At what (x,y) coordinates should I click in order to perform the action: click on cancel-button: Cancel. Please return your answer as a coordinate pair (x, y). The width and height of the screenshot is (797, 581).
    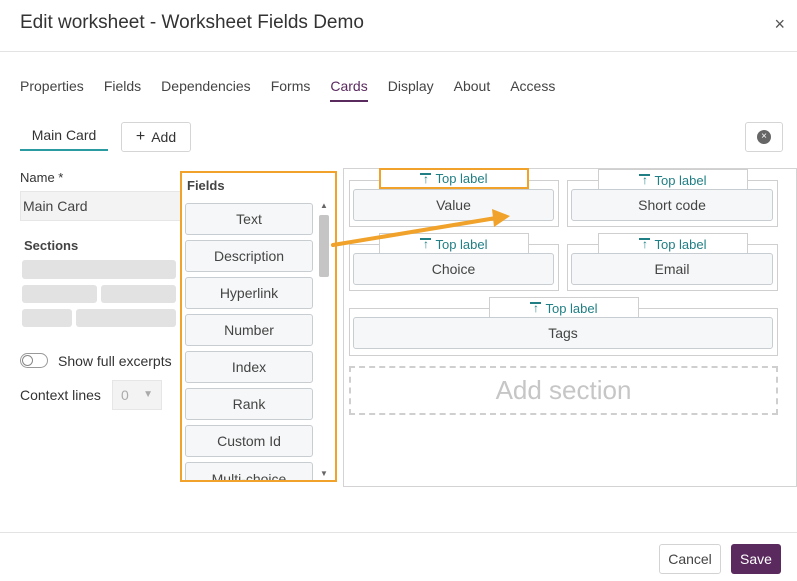
    Looking at the image, I should click on (690, 559).